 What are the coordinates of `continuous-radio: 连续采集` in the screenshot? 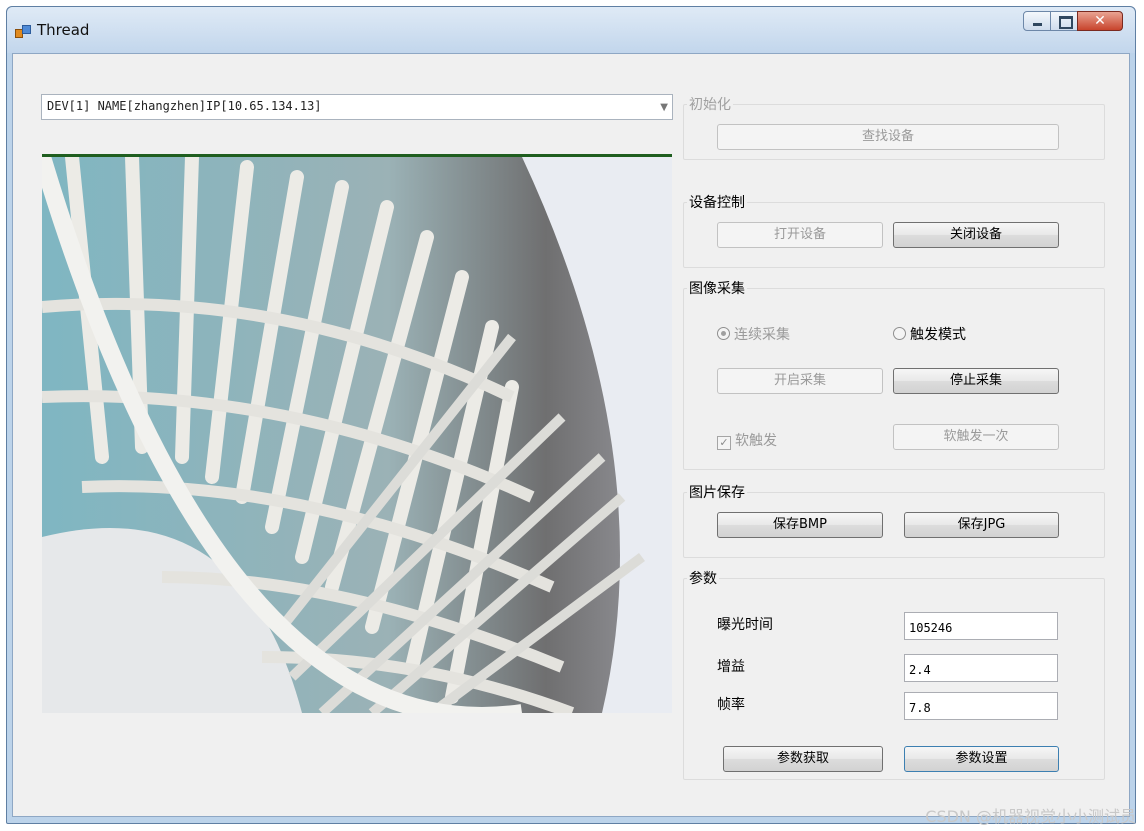 It's located at (753, 334).